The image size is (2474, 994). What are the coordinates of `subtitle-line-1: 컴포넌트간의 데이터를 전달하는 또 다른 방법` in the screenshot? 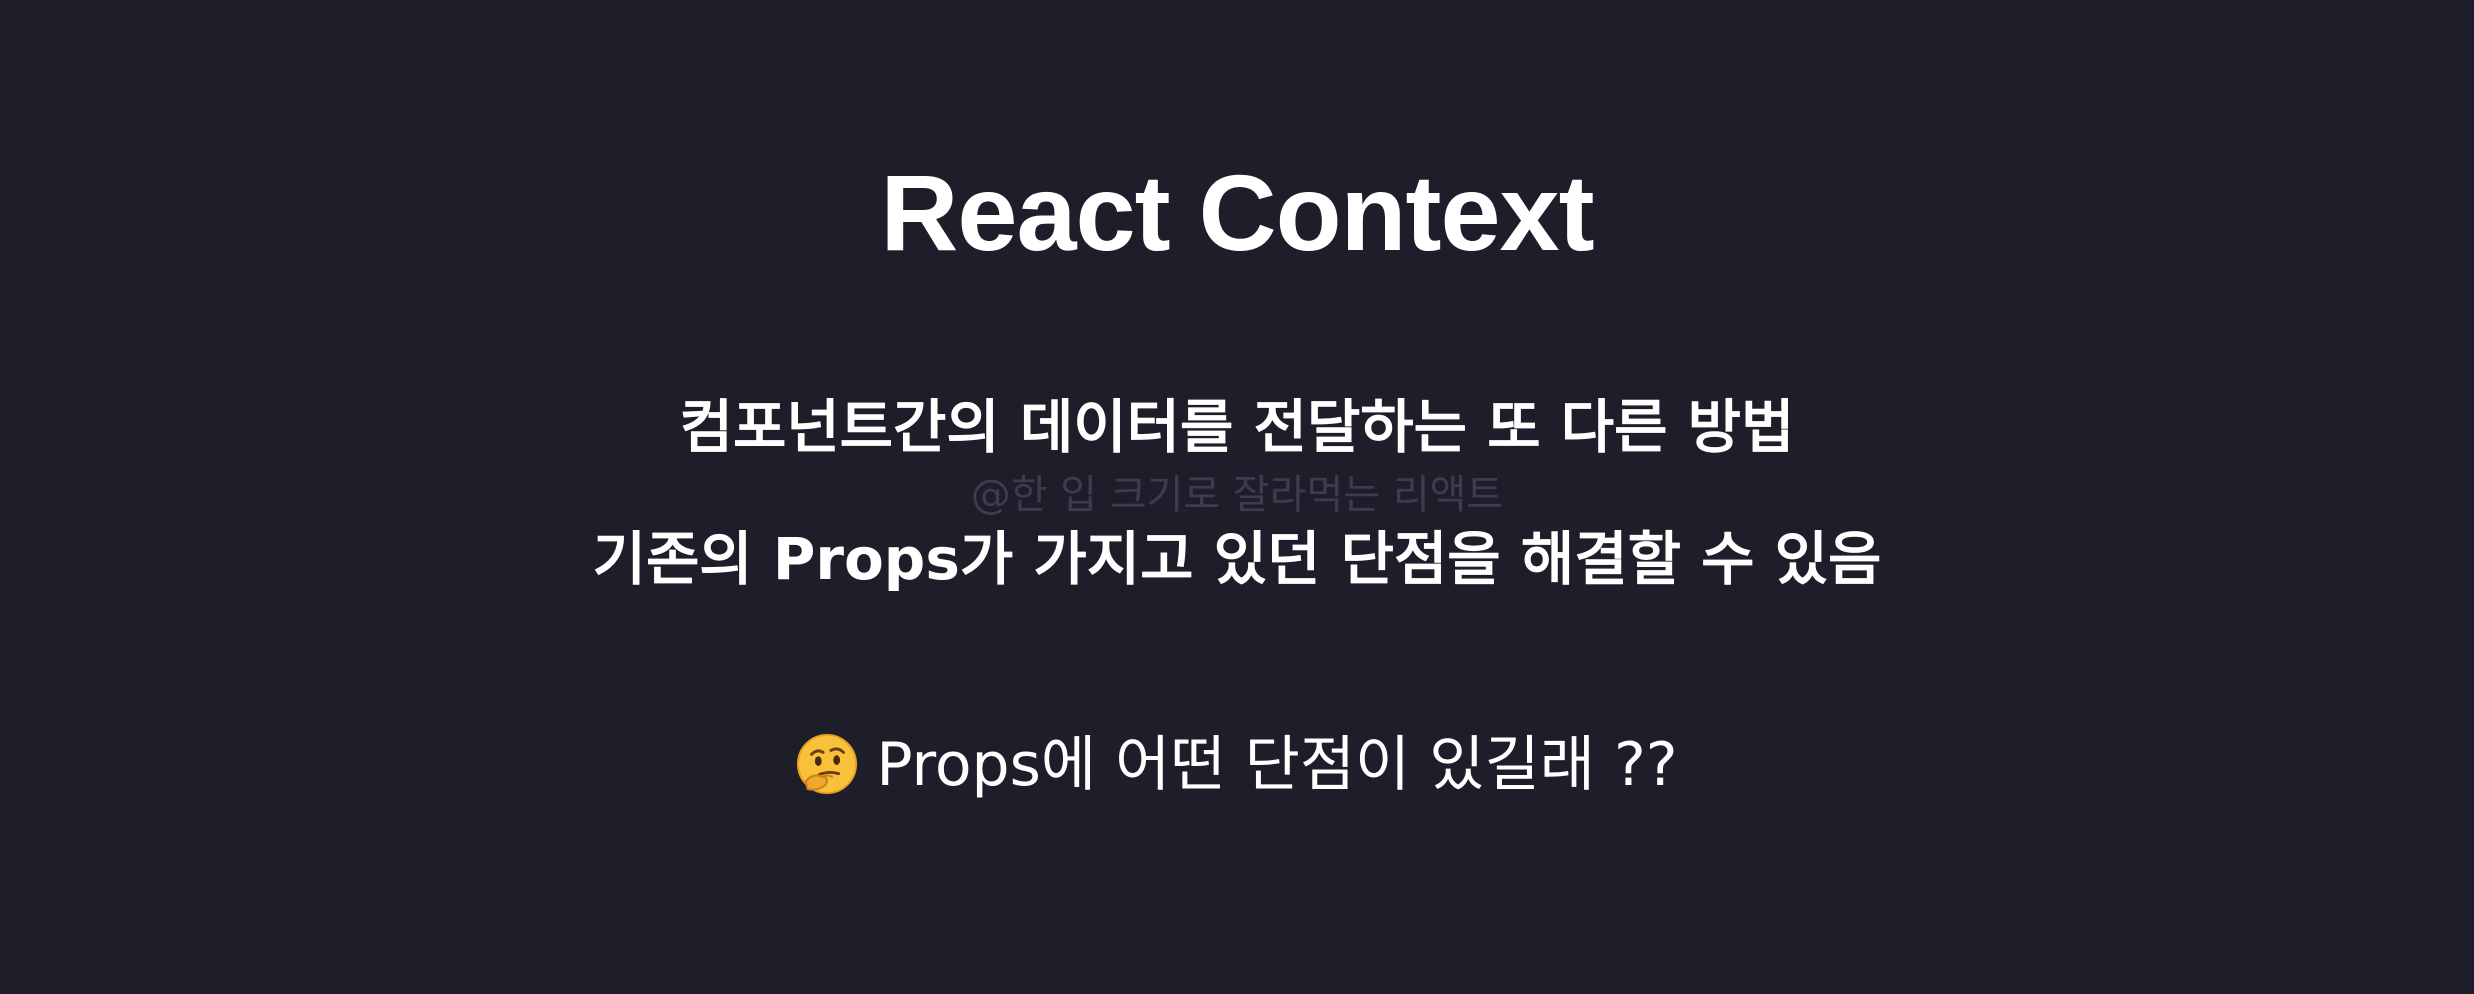 It's located at (1237, 427).